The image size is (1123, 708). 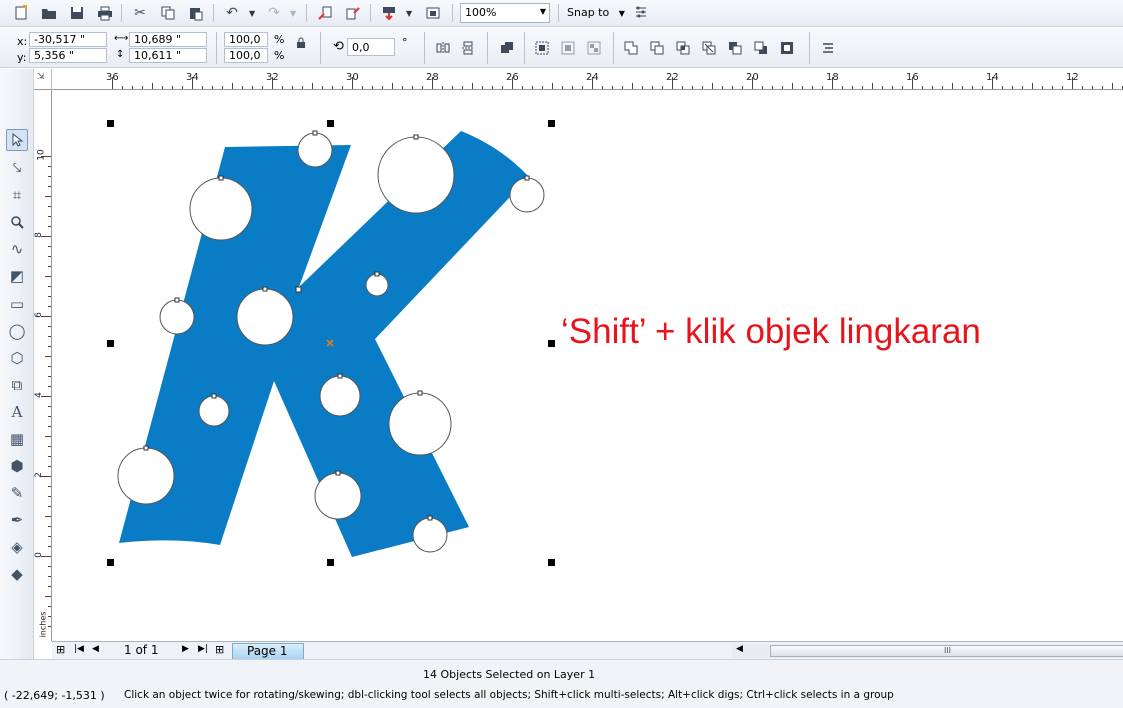 I want to click on pick-tool-icon, so click(x=17, y=140).